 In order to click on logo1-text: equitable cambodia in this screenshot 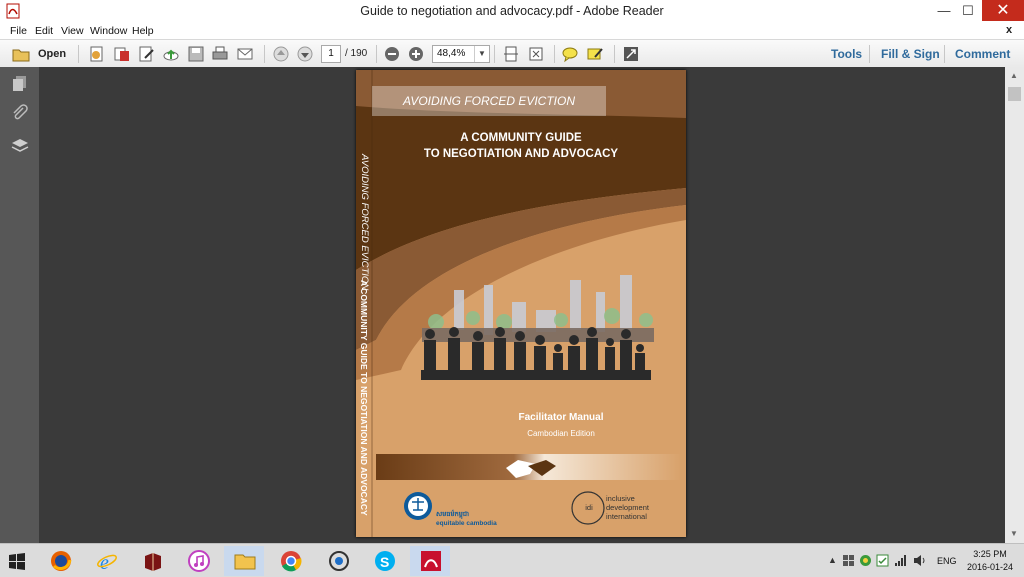, I will do `click(466, 523)`.